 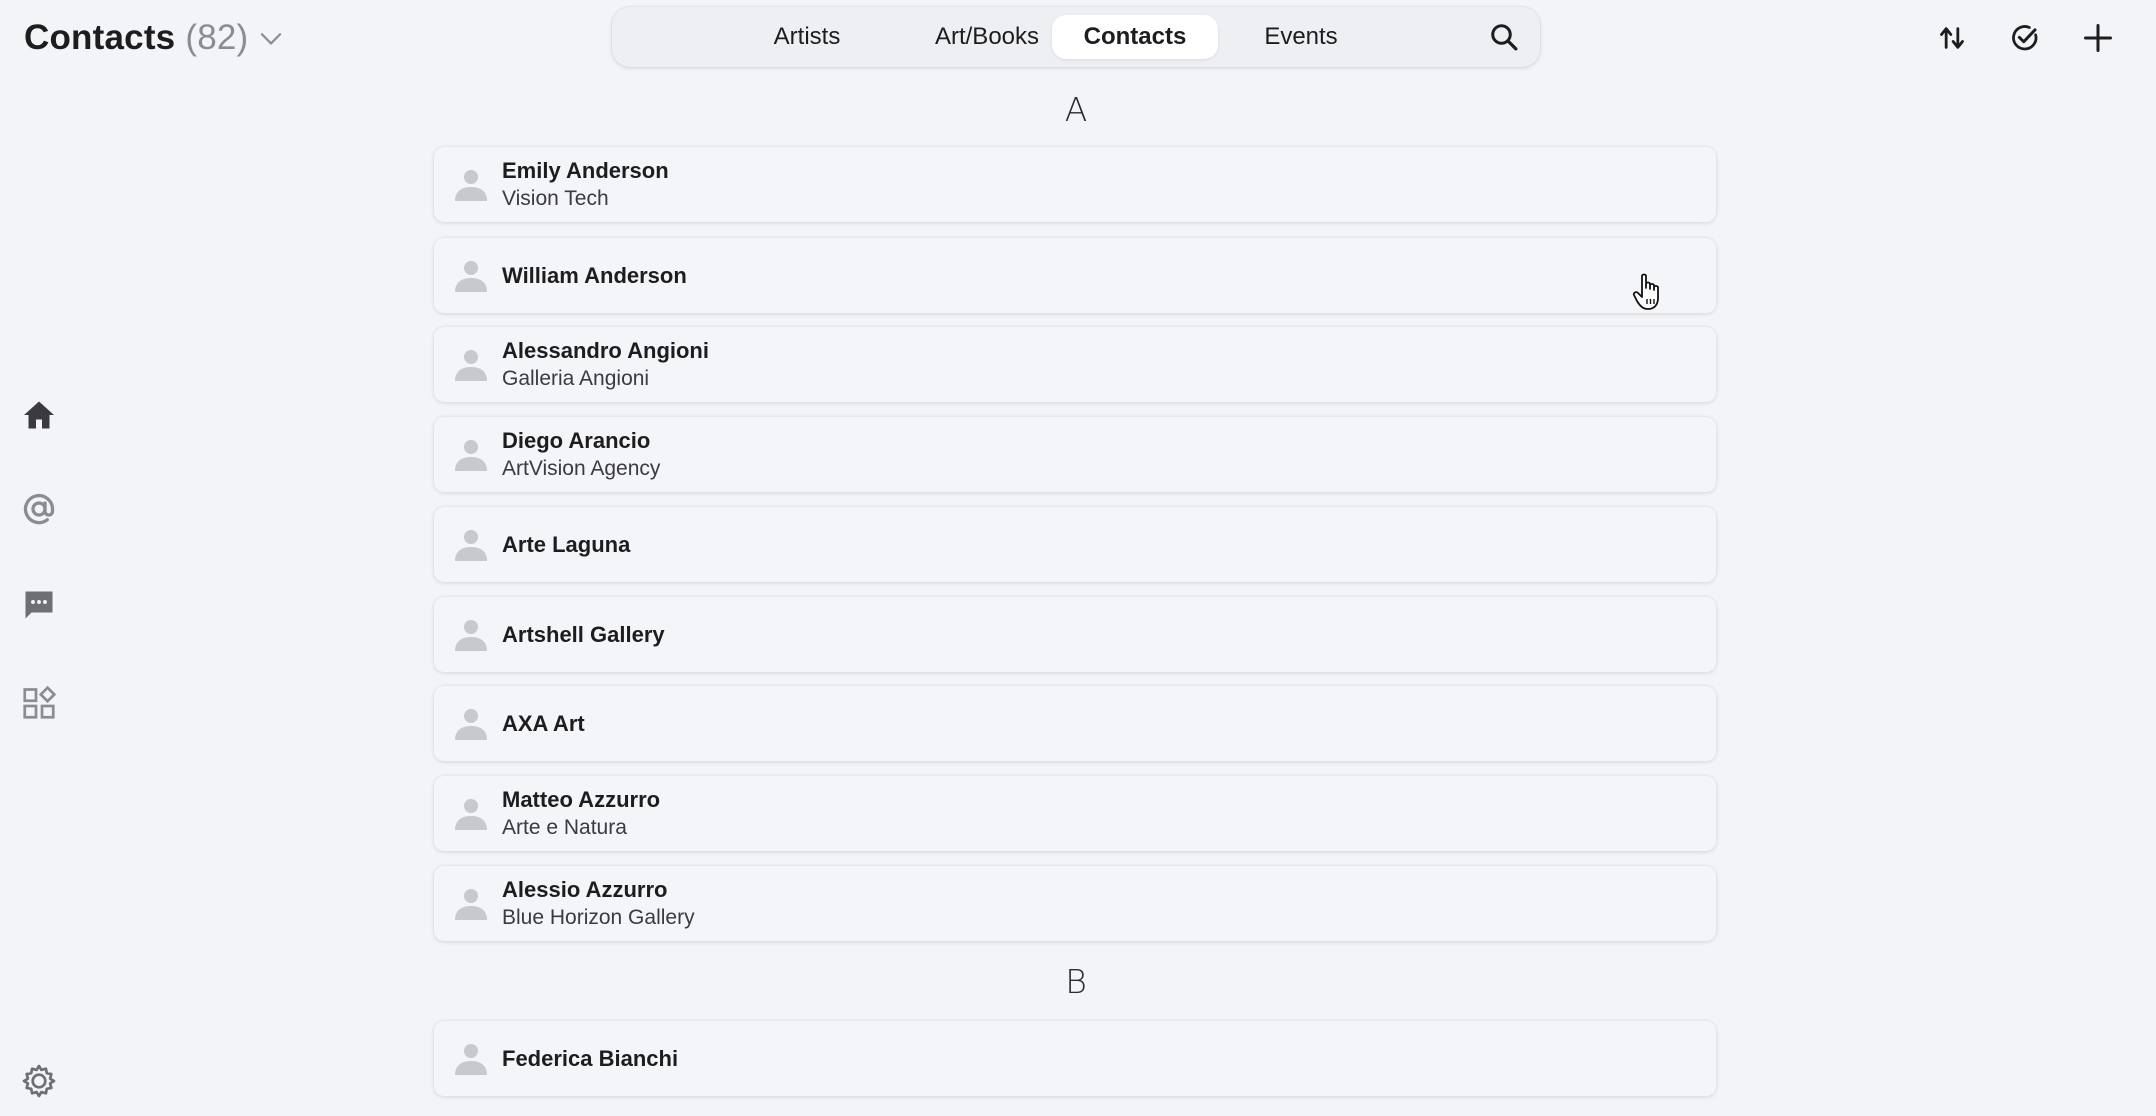 What do you see at coordinates (585, 889) in the screenshot?
I see `contact-name: Alessio Azzurro` at bounding box center [585, 889].